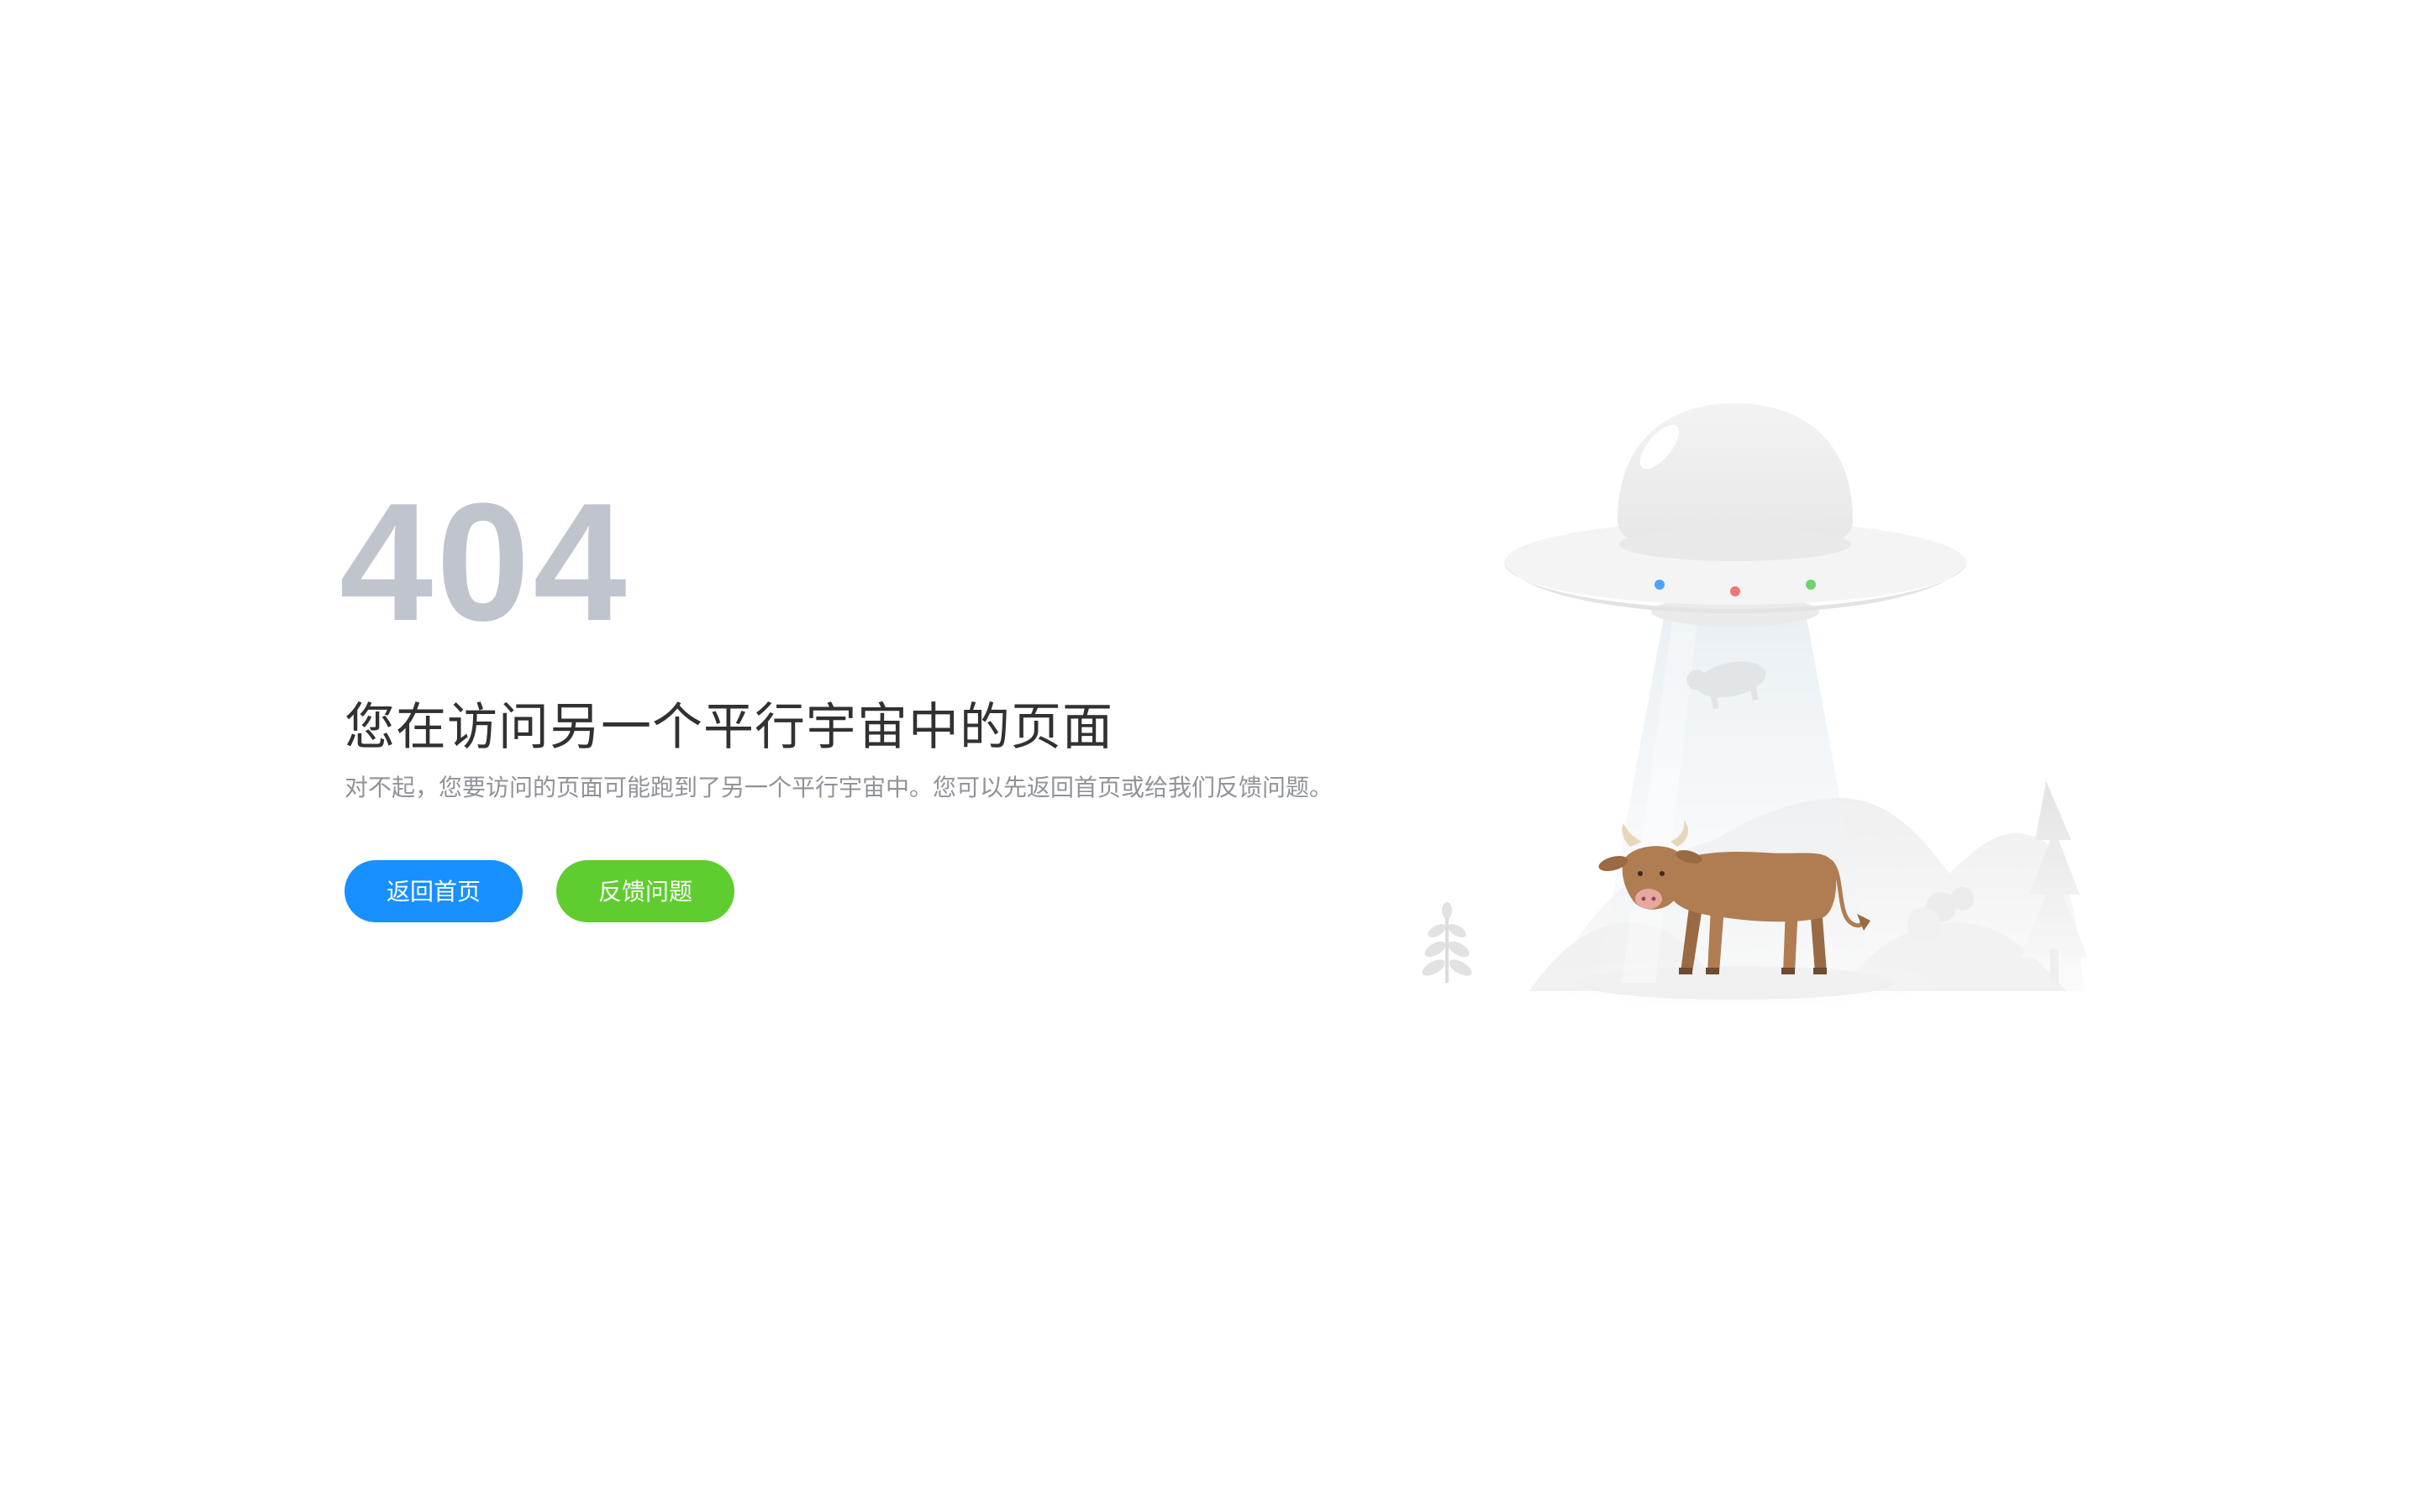 The height and width of the screenshot is (1512, 2420). Describe the element at coordinates (1747, 722) in the screenshot. I see `ufo-cow-illustration` at that location.